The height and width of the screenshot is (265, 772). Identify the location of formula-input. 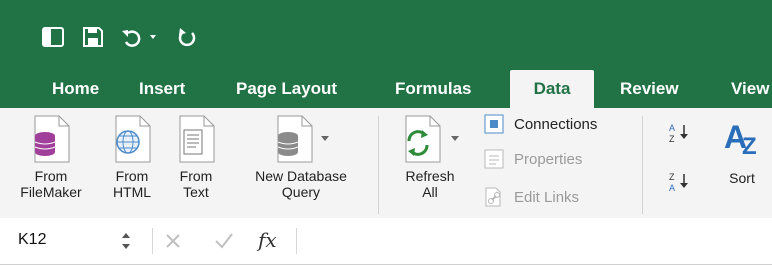
(530, 241).